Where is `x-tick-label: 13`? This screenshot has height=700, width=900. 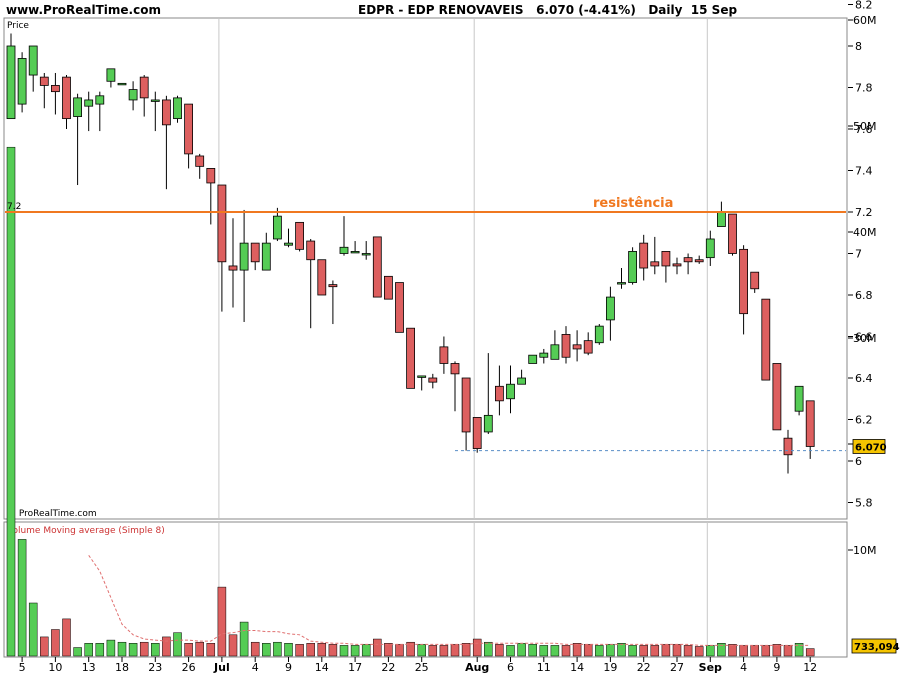 x-tick-label: 13 is located at coordinates (89, 667).